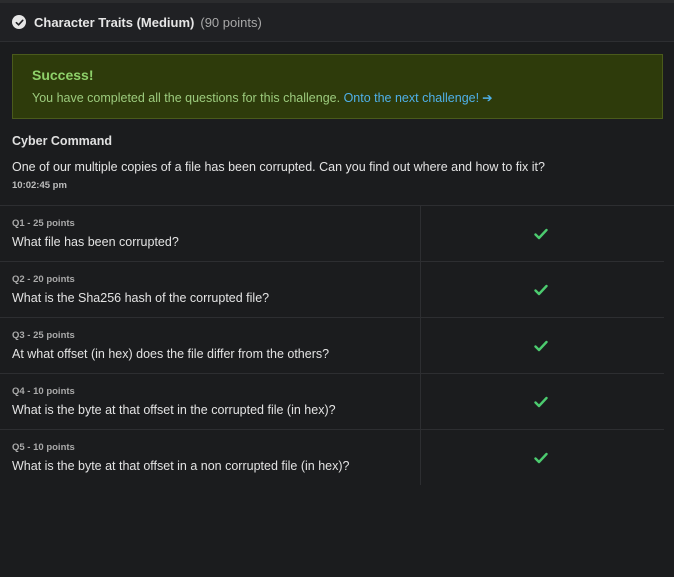  I want to click on next-challenge-link: Onto the next challenge!, so click(412, 98).